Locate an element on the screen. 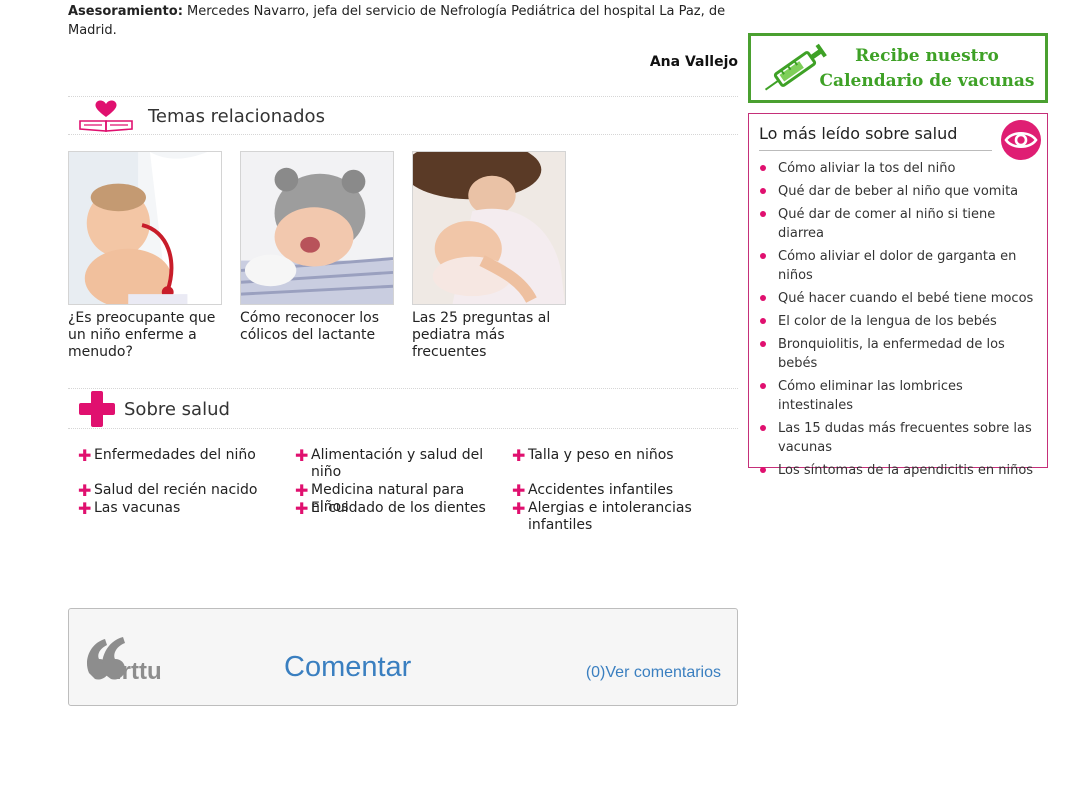  topic-link: ✚ Talla y peso en niños is located at coordinates (612, 455).